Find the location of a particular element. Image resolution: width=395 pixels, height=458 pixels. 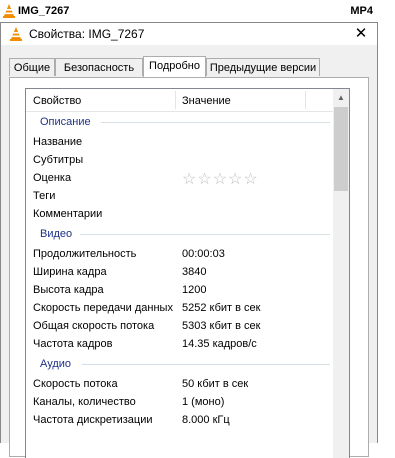

property-value: 5303 кбит в сек is located at coordinates (221, 326).